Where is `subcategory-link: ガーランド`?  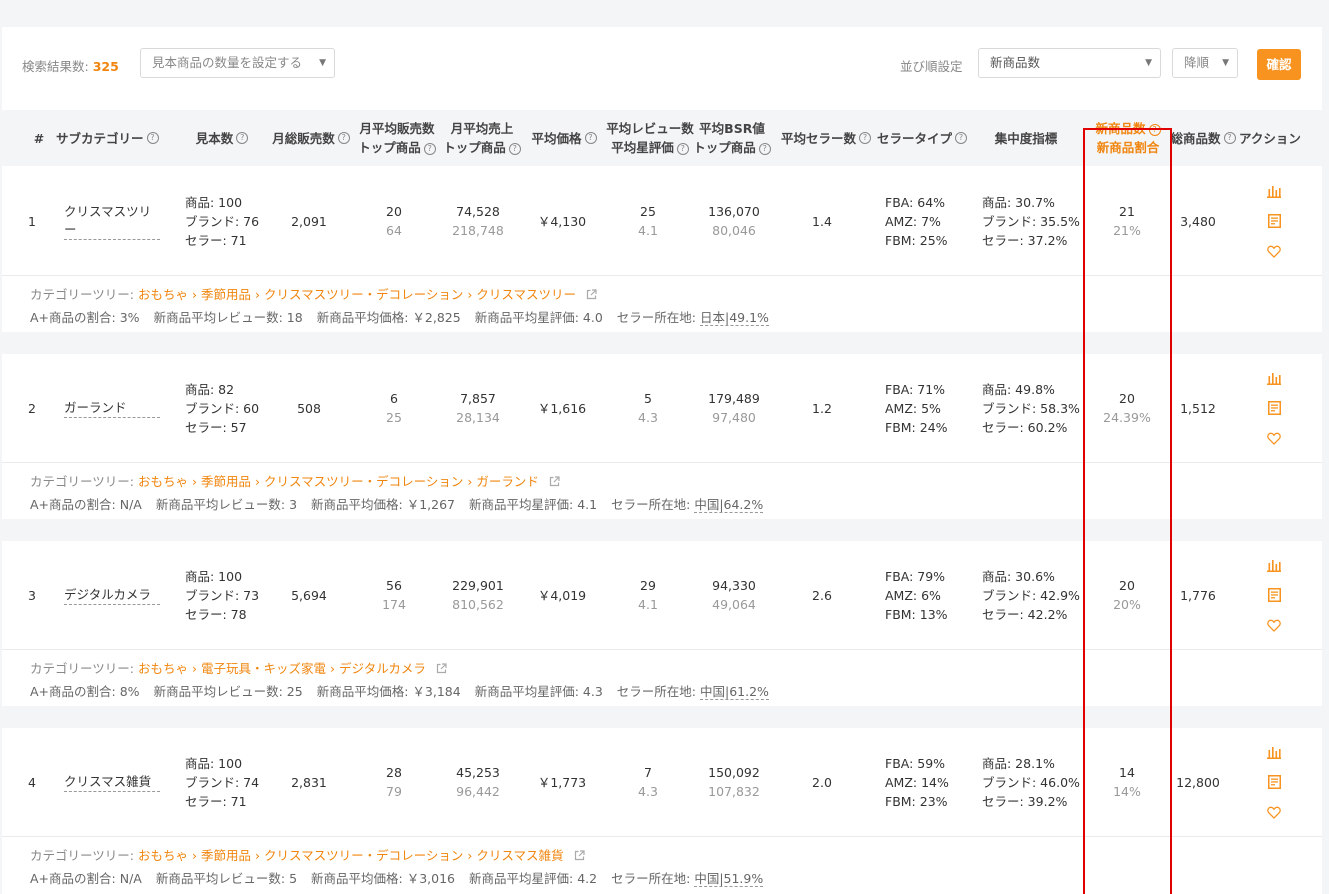 subcategory-link: ガーランド is located at coordinates (112, 408).